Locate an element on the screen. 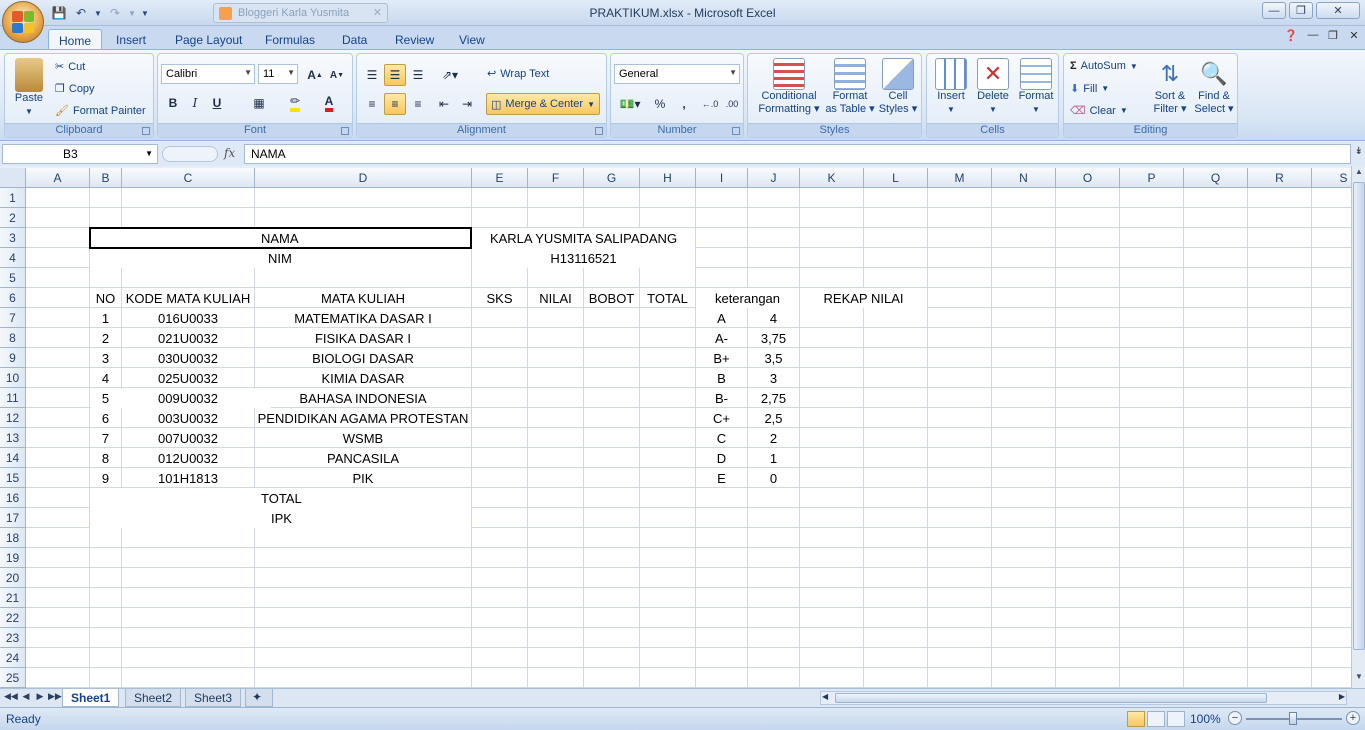  scroll-up-icon: ▲ is located at coordinates (1359, 174).